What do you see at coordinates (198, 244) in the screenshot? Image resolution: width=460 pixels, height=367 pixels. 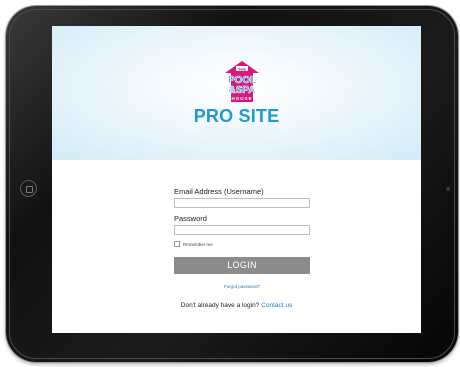 I see `remember-me-label: Remember me` at bounding box center [198, 244].